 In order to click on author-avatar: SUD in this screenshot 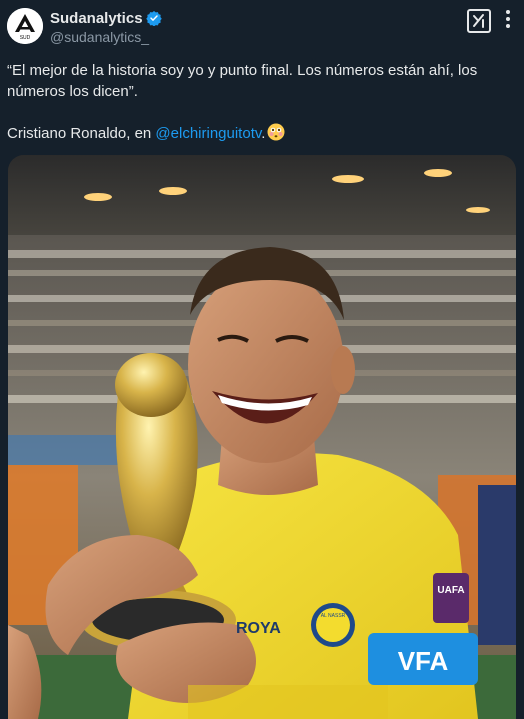, I will do `click(25, 26)`.